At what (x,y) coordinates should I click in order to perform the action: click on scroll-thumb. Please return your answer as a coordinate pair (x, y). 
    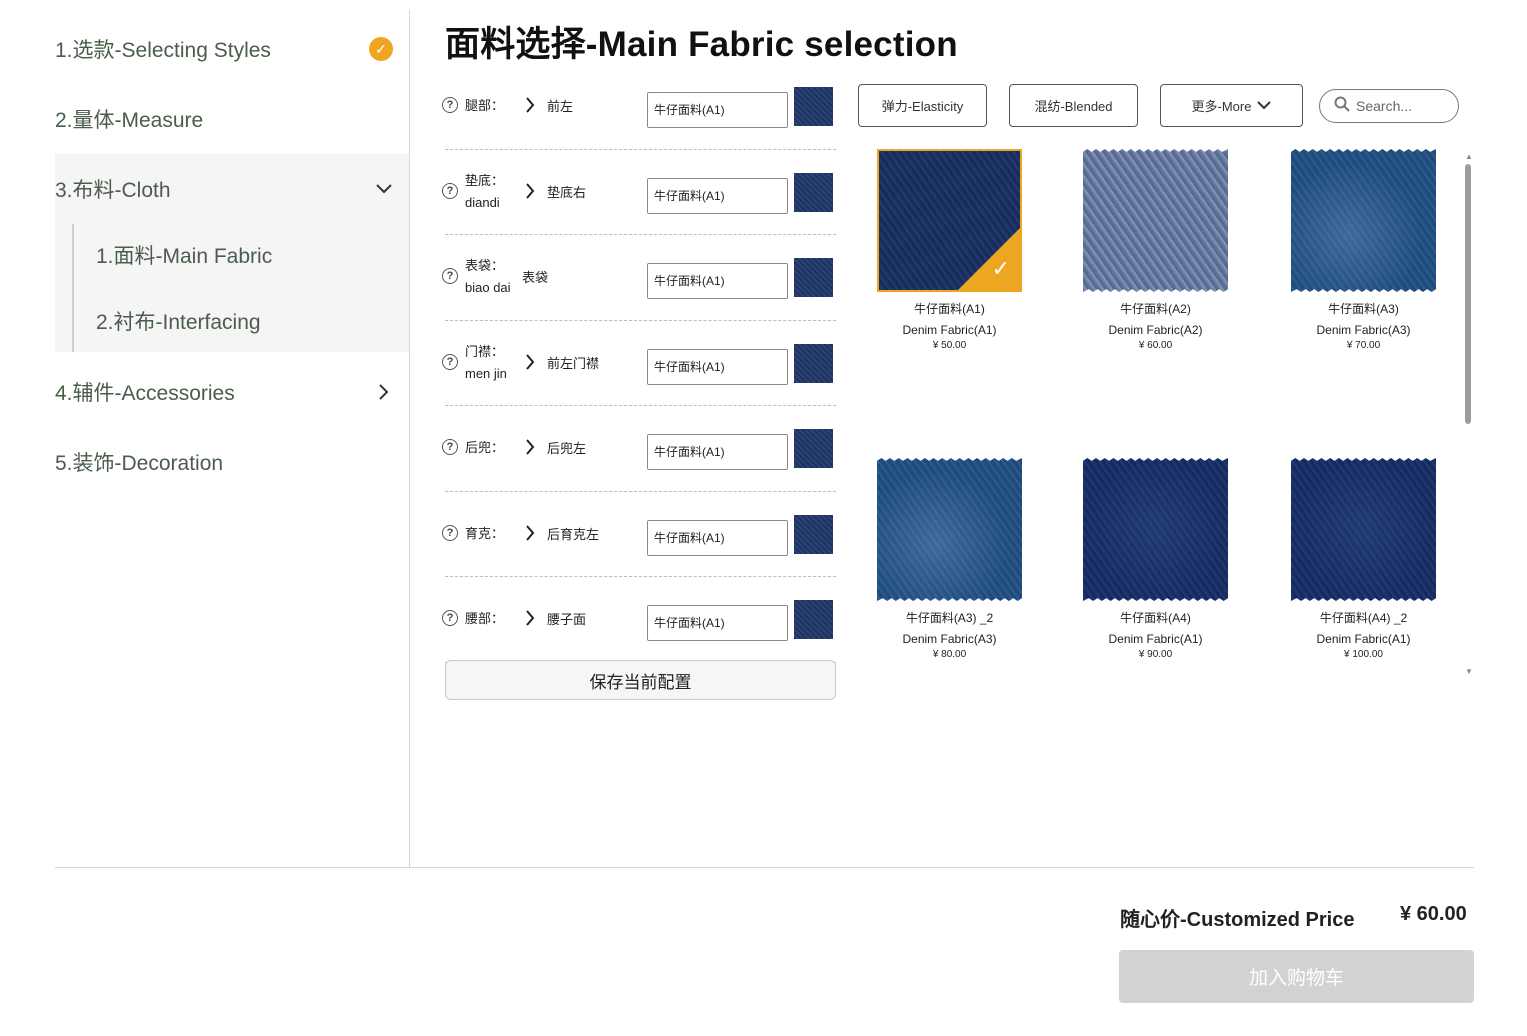
    Looking at the image, I should click on (1468, 294).